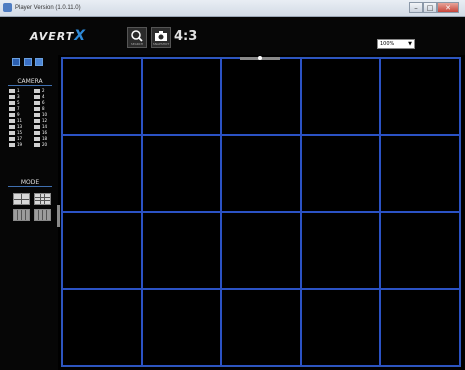 The height and width of the screenshot is (370, 465). I want to click on handle-dot, so click(260, 58).